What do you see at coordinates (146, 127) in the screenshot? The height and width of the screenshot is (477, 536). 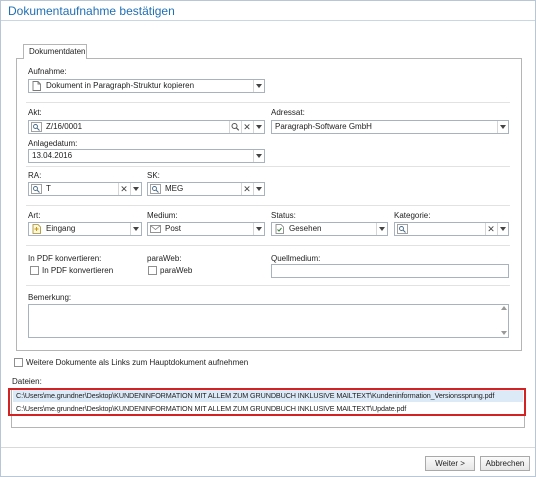 I see `akt-field: Z/16/0001 ✕` at bounding box center [146, 127].